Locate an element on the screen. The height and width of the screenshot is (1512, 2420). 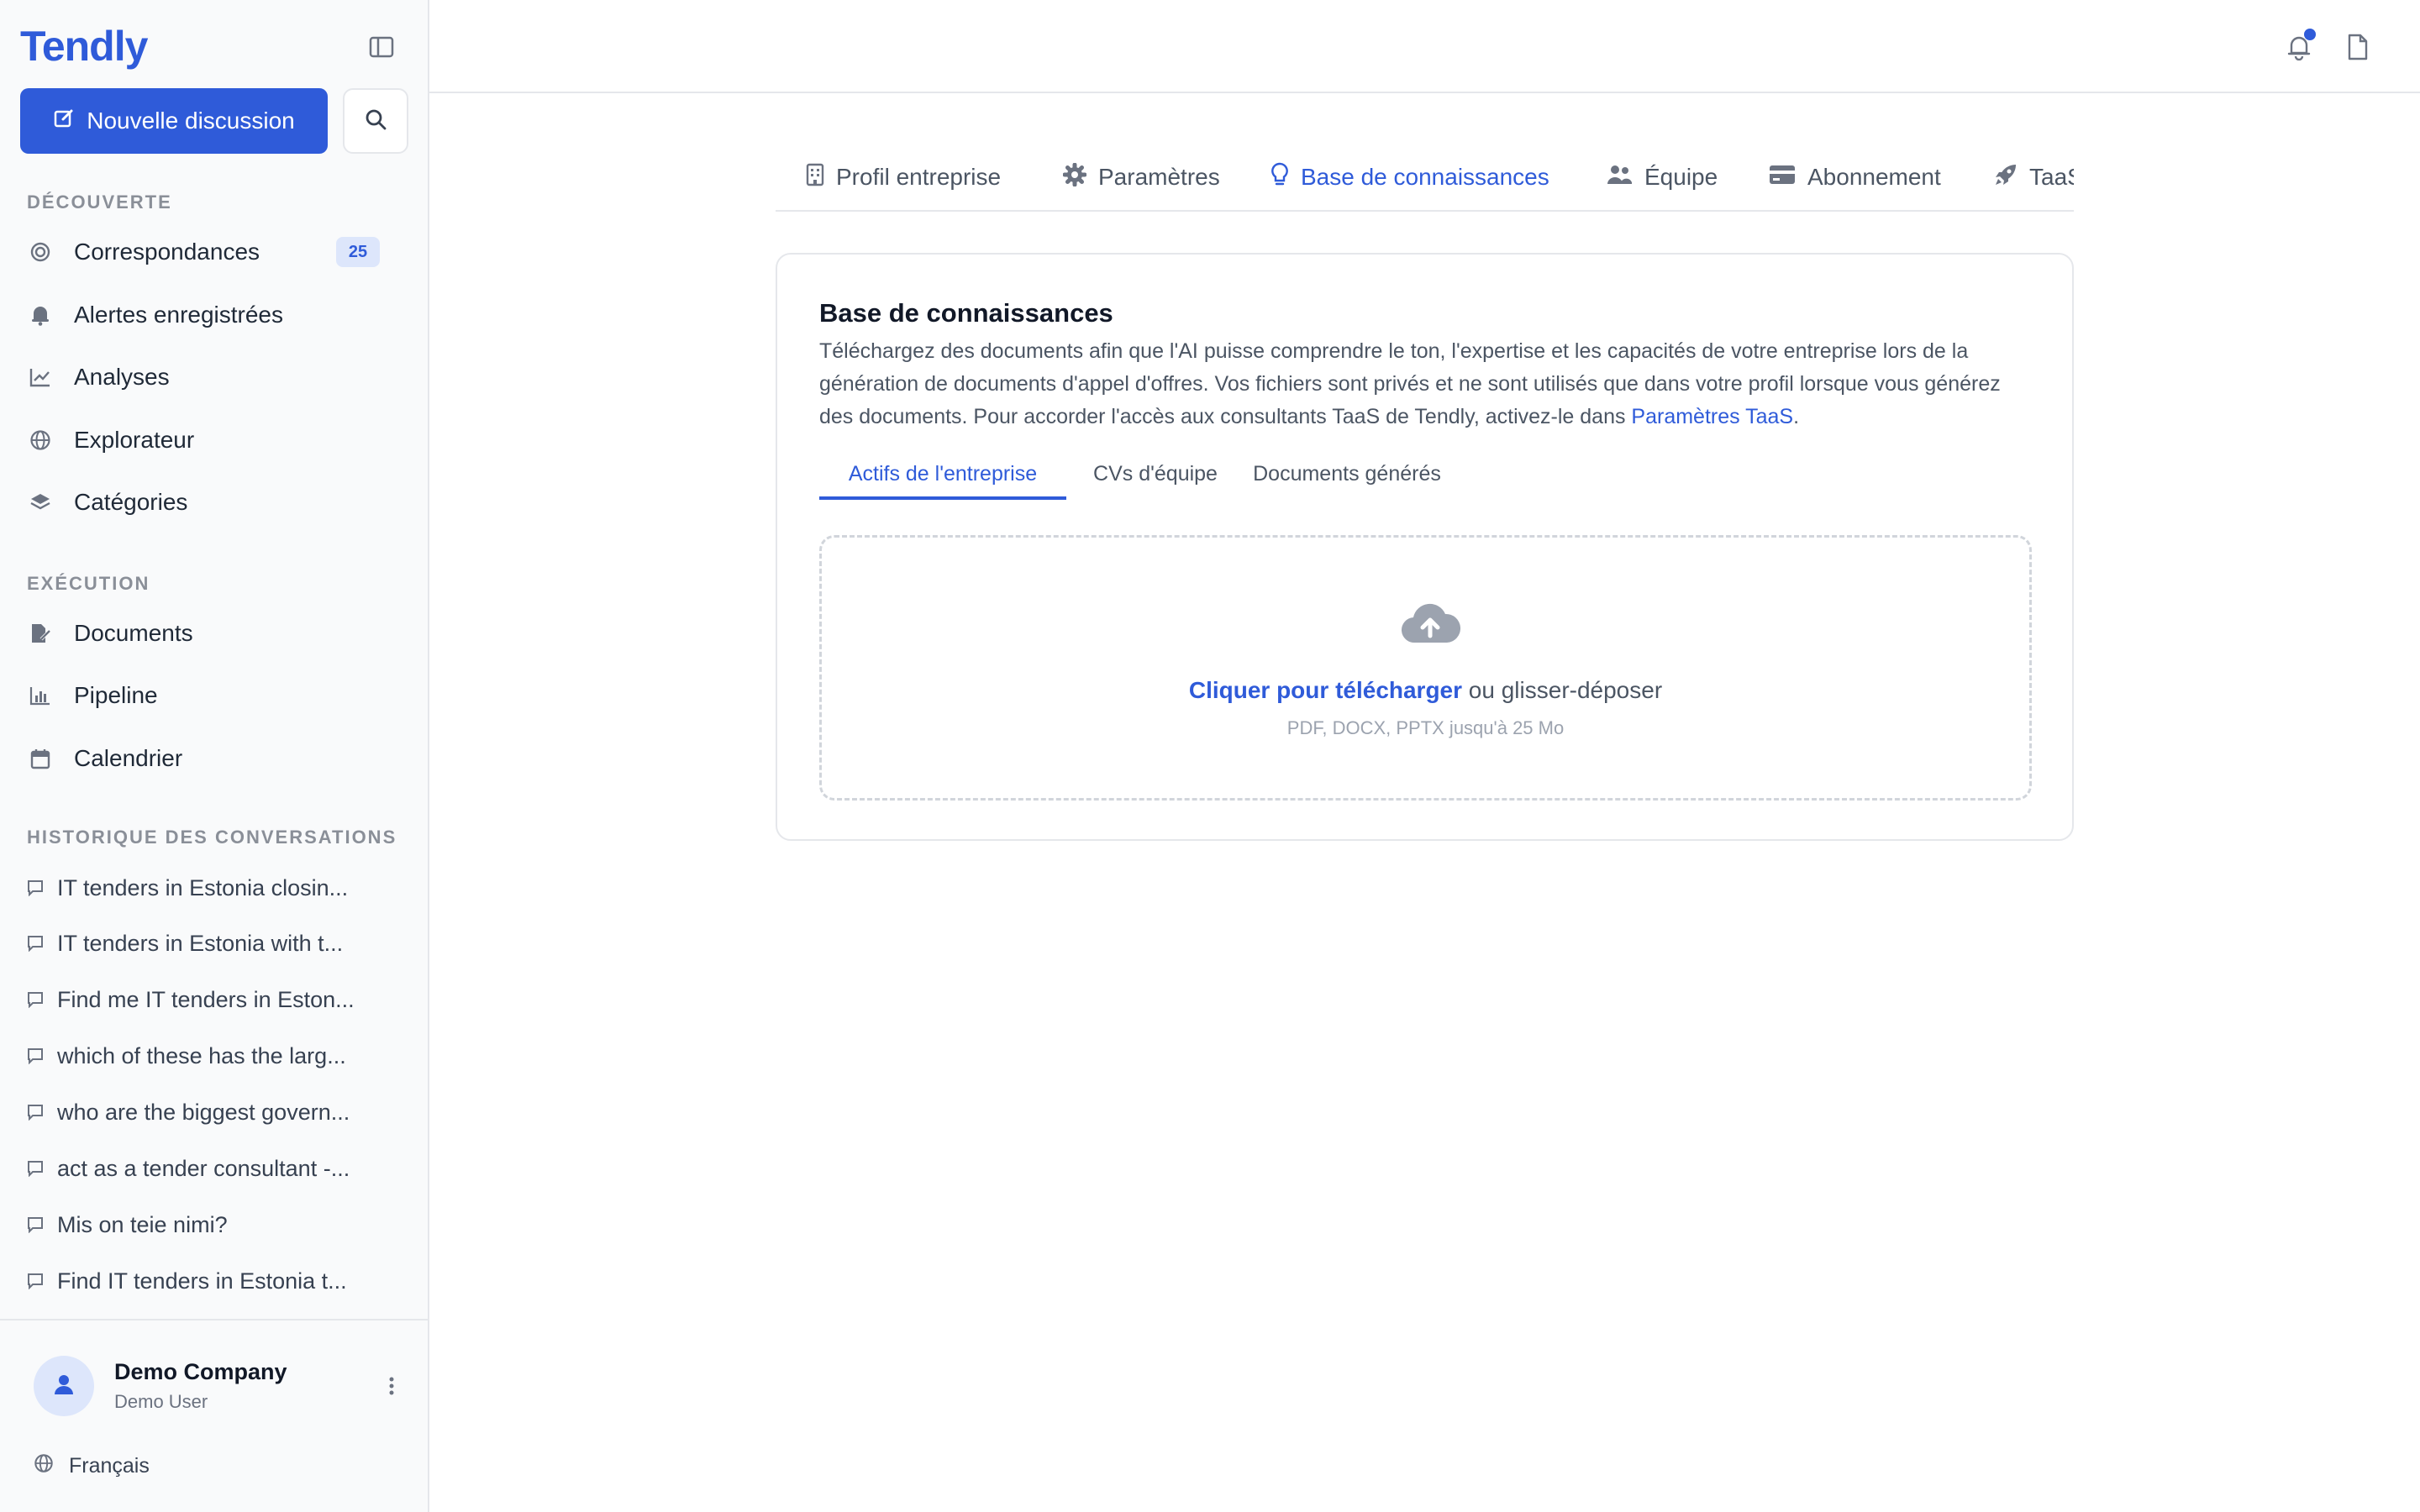
card-title: Base de connaissances is located at coordinates (966, 313).